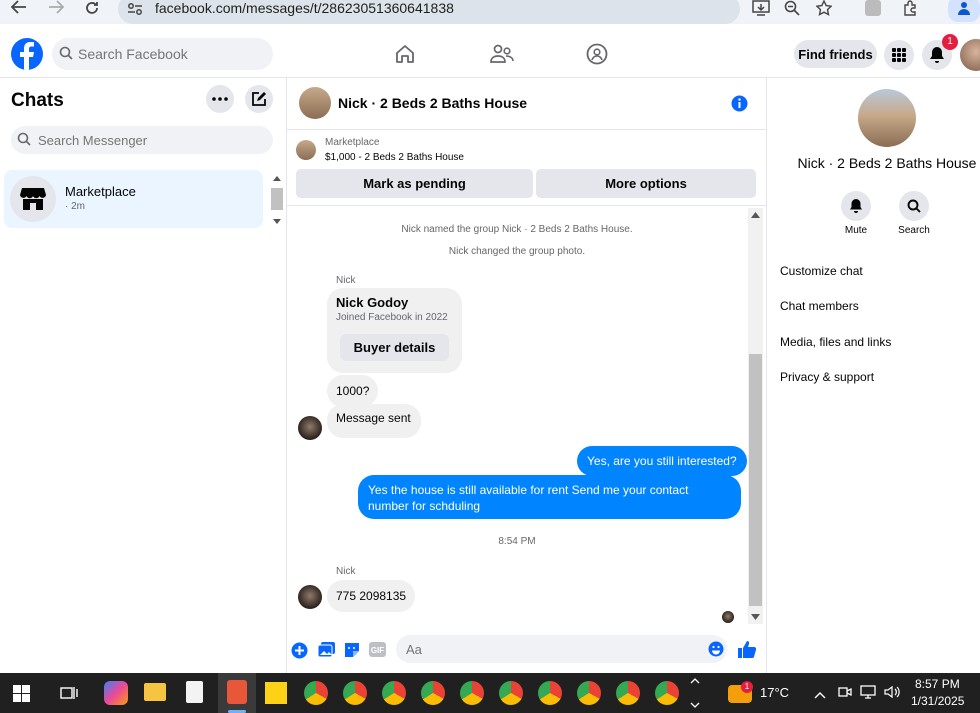  Describe the element at coordinates (755, 617) in the screenshot. I see `scroll-down-icon` at that location.